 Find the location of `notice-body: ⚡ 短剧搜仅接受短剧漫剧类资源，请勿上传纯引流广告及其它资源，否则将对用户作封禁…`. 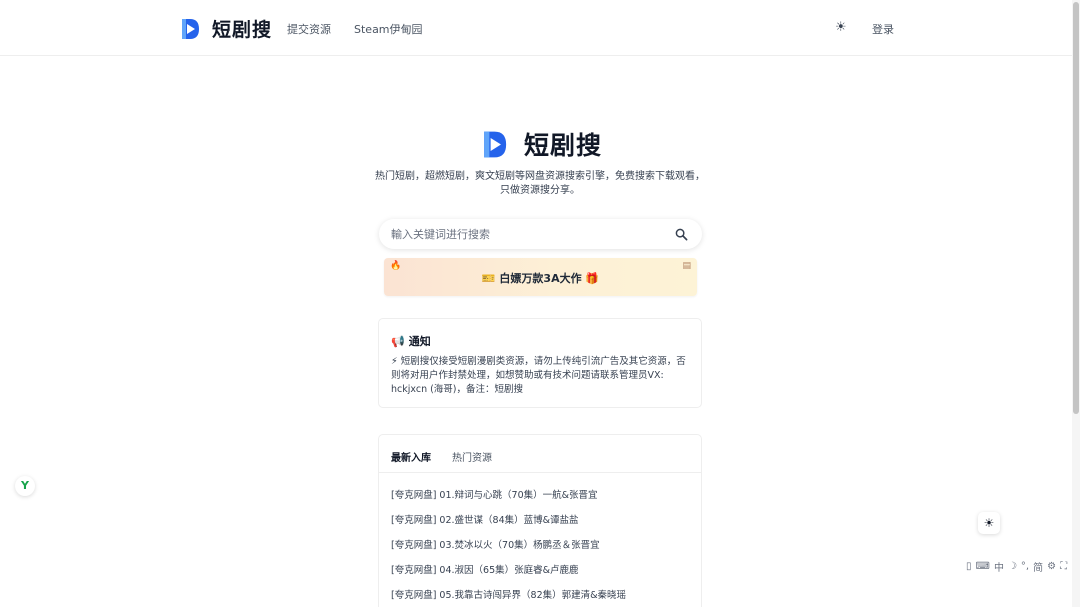

notice-body: ⚡ 短剧搜仅接受短剧漫剧类资源，请勿上传纯引流广告及其它资源，否则将对用户作封禁… is located at coordinates (538, 375).